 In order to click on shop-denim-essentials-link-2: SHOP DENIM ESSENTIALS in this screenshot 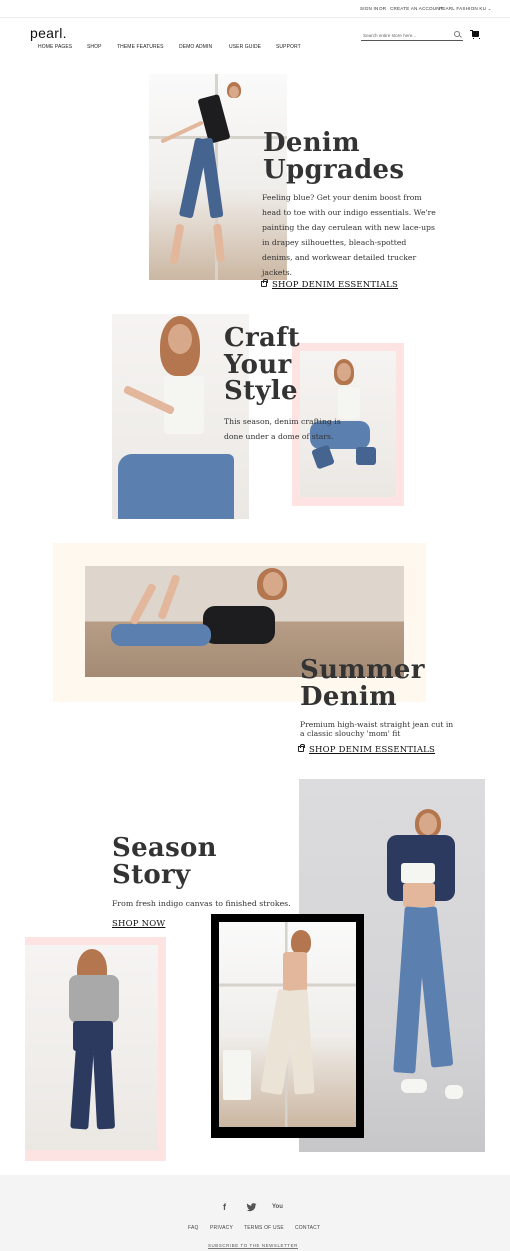, I will do `click(367, 749)`.